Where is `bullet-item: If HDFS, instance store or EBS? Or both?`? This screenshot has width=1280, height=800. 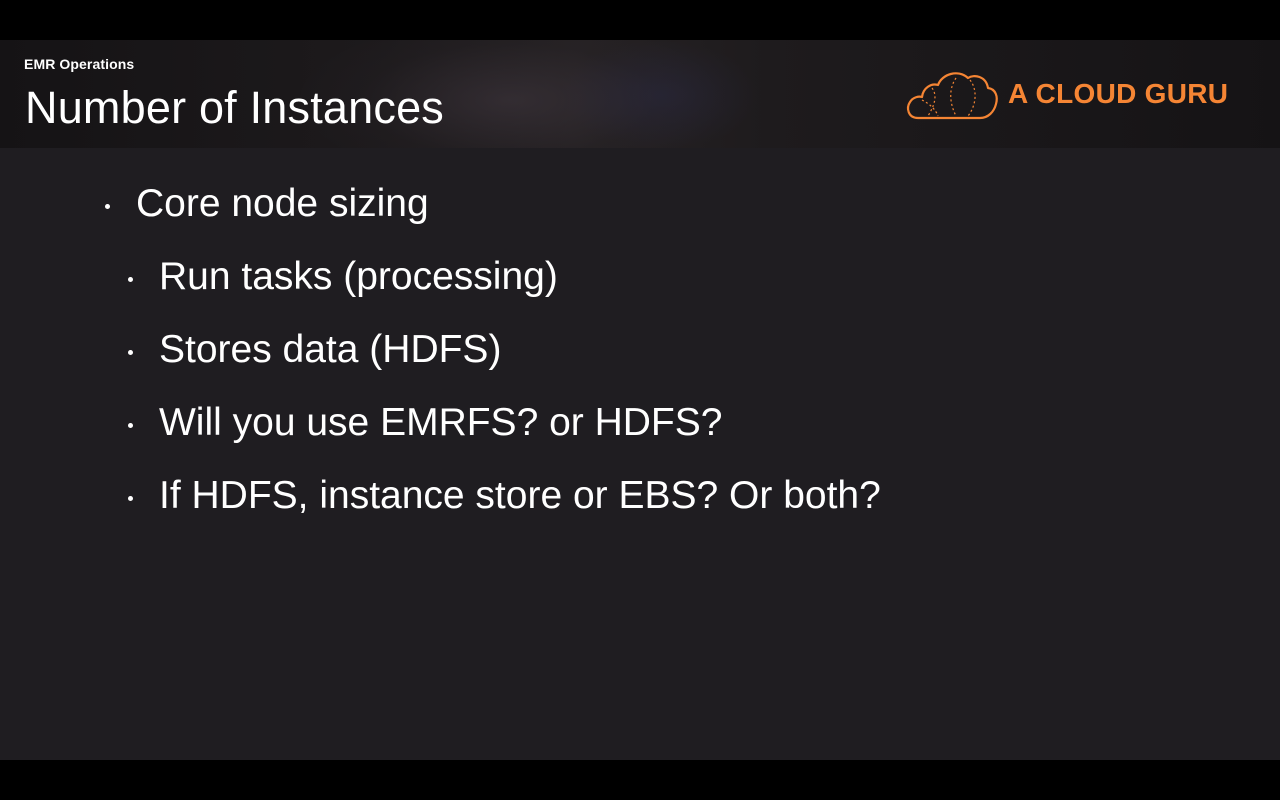
bullet-item: If HDFS, instance store or EBS? Or both? is located at coordinates (504, 496).